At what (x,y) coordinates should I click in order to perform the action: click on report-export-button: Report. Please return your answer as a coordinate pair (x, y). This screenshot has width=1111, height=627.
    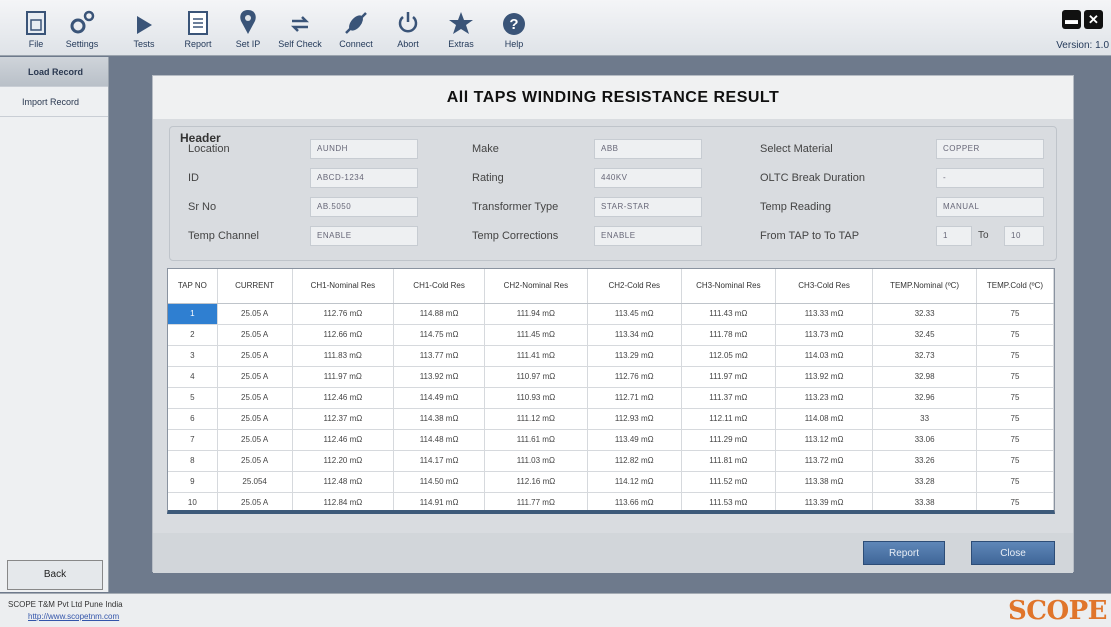
    Looking at the image, I should click on (904, 553).